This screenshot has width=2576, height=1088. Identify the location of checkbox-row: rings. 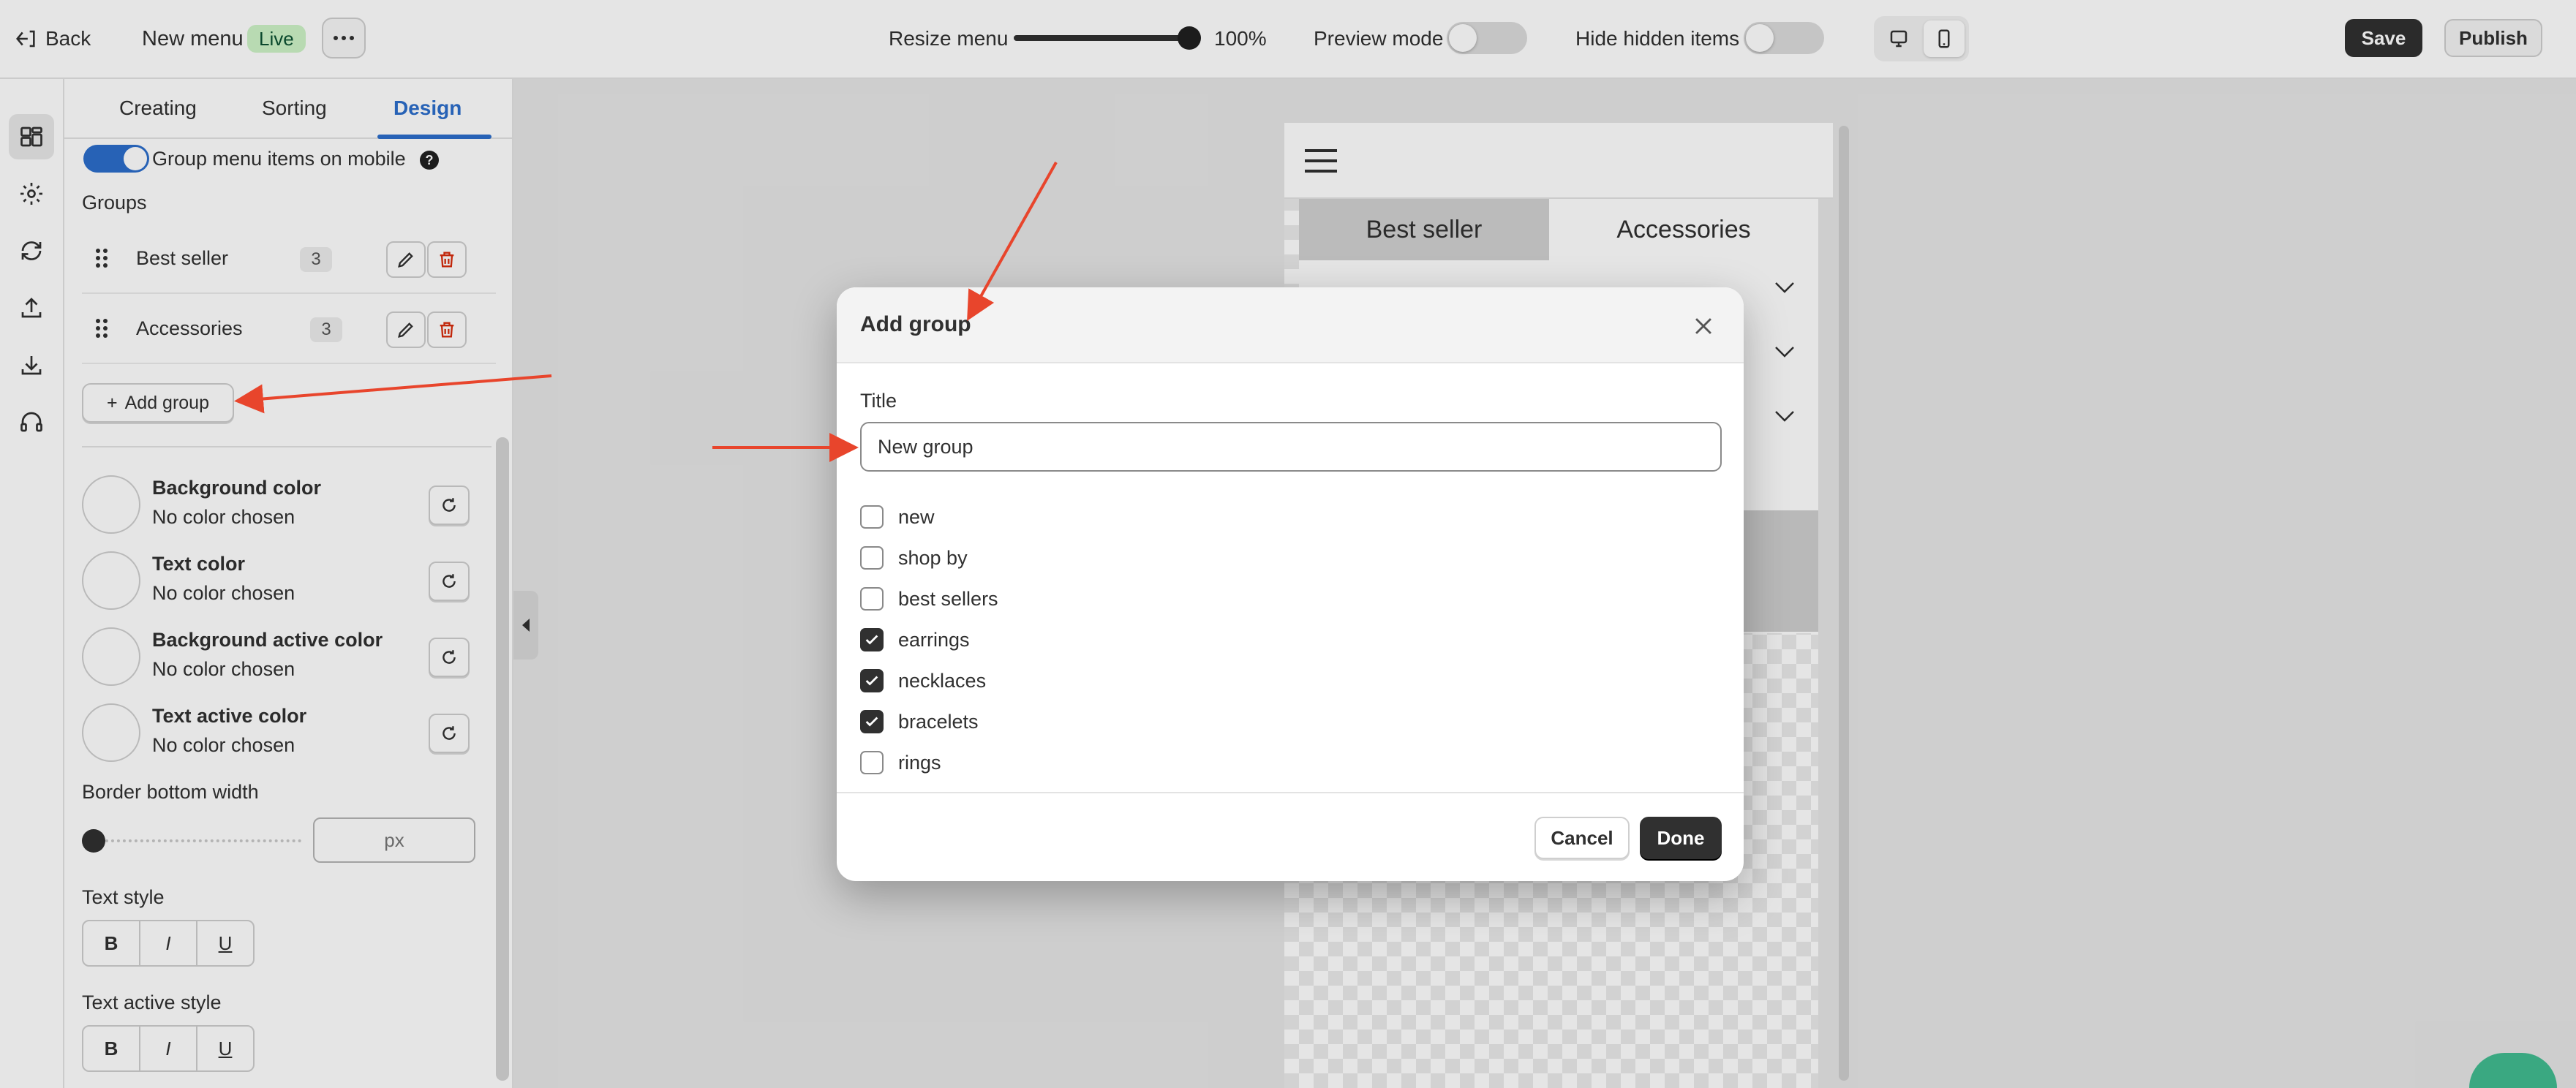
(900, 762).